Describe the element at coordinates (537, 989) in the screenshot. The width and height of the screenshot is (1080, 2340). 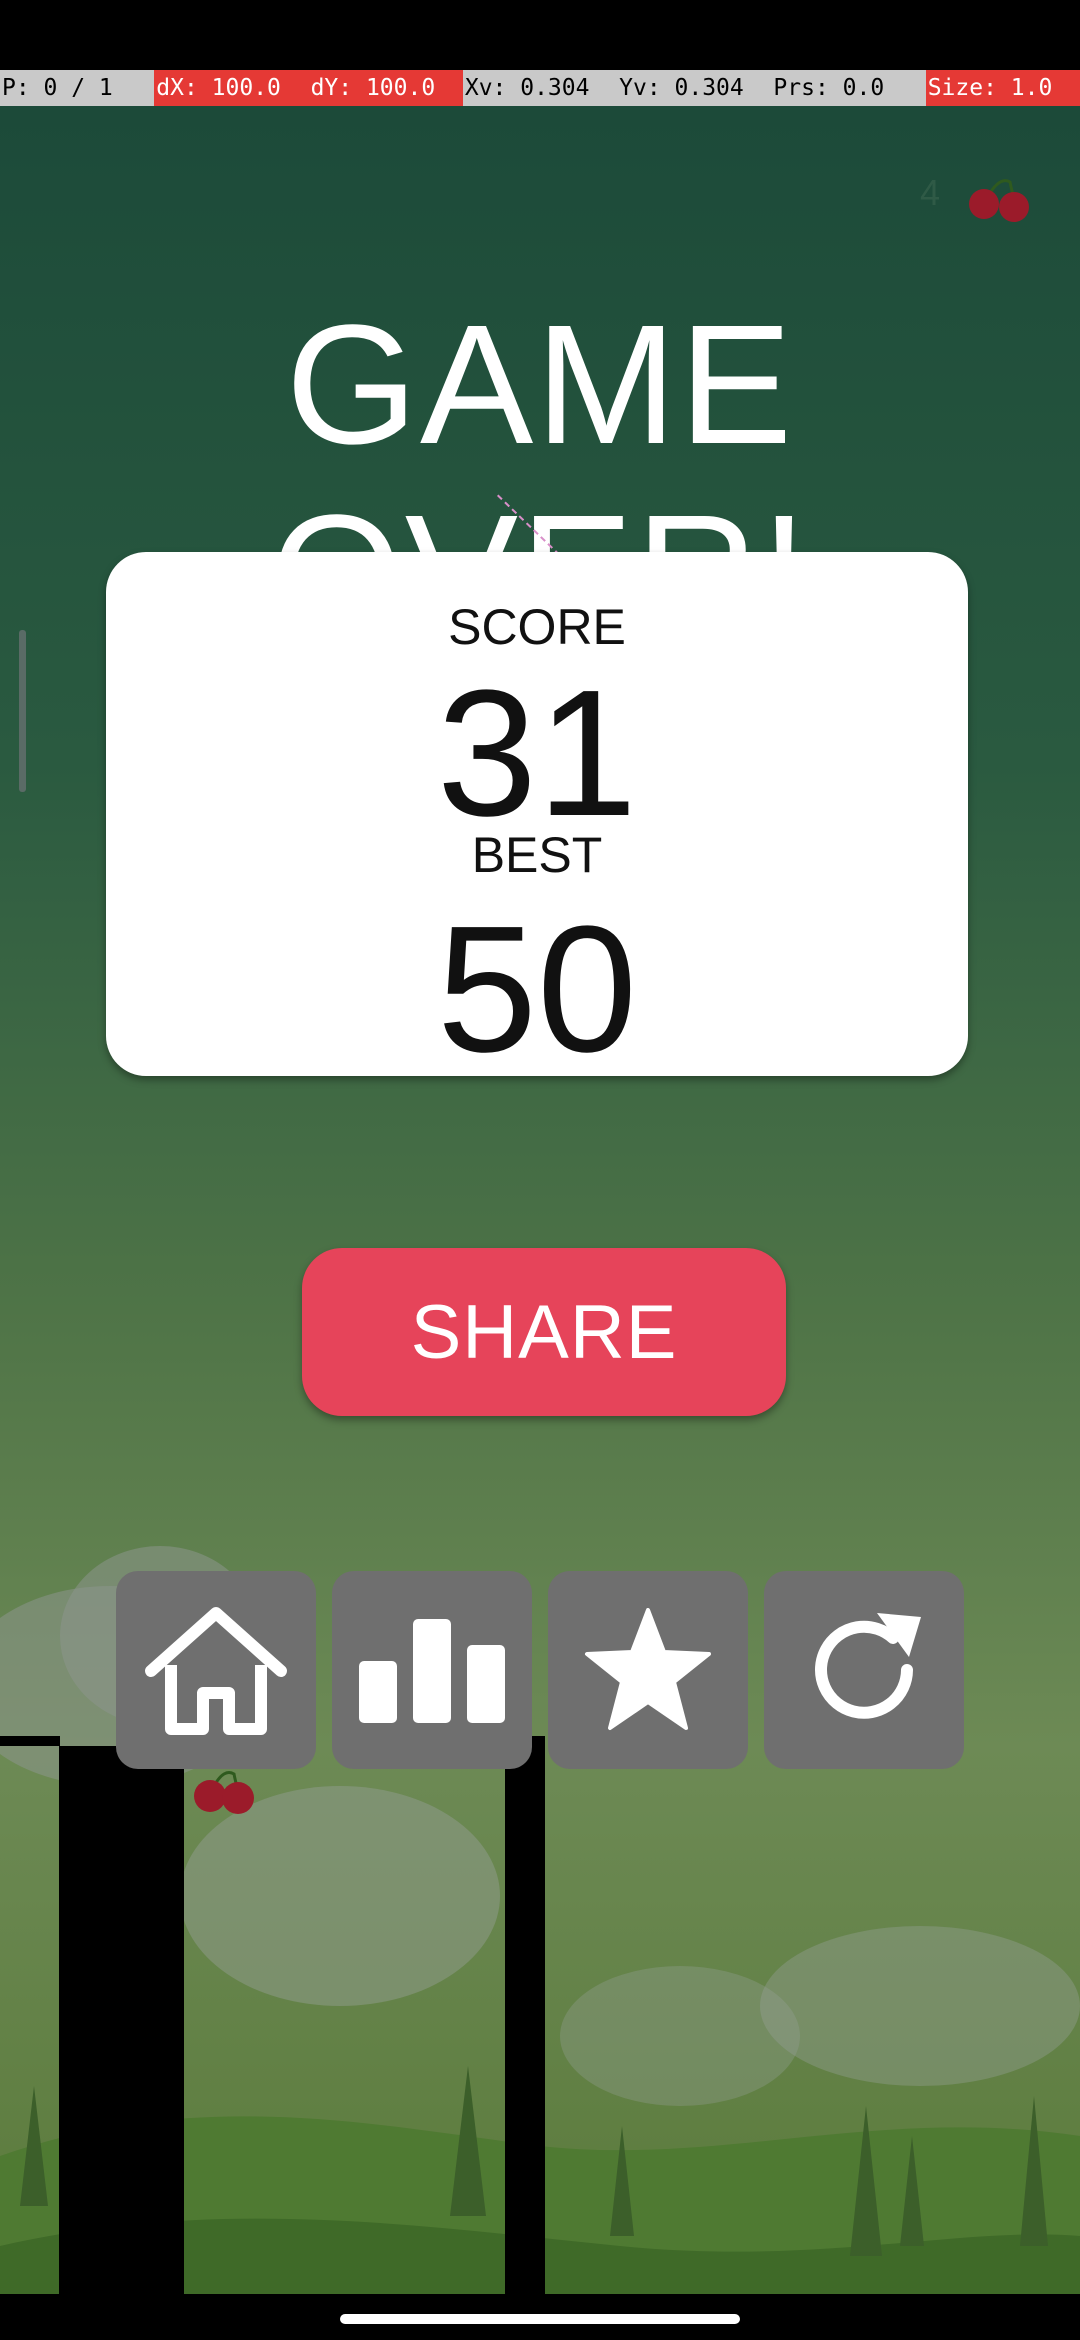
I see `best-value: 50` at that location.